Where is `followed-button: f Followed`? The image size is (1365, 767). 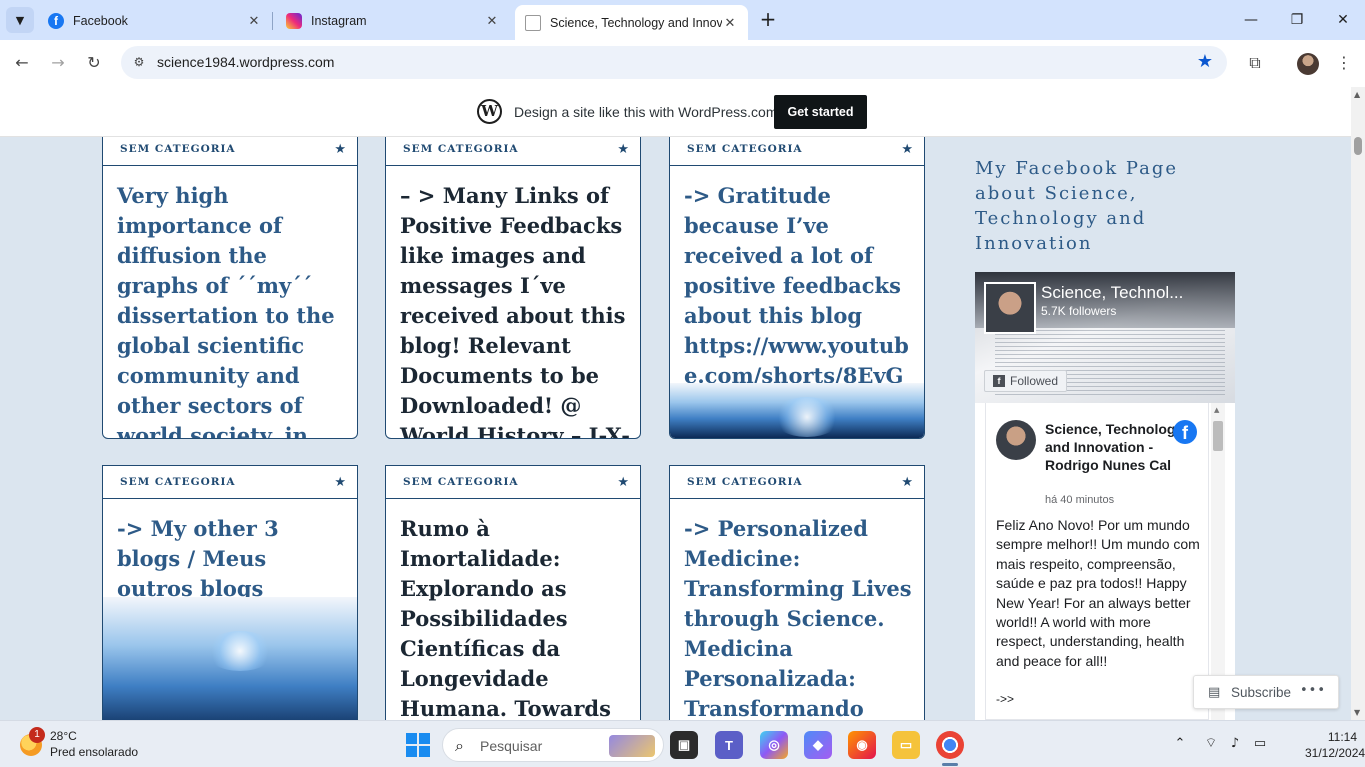
followed-button: f Followed is located at coordinates (1026, 381).